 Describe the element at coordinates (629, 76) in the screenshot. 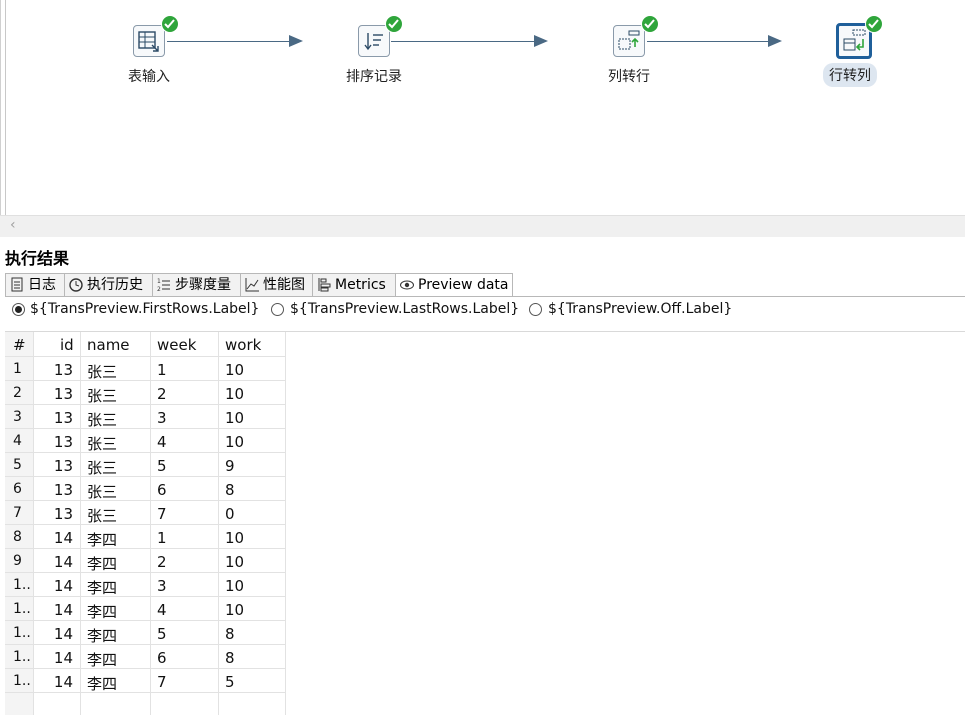

I see `step-label: 列转行` at that location.